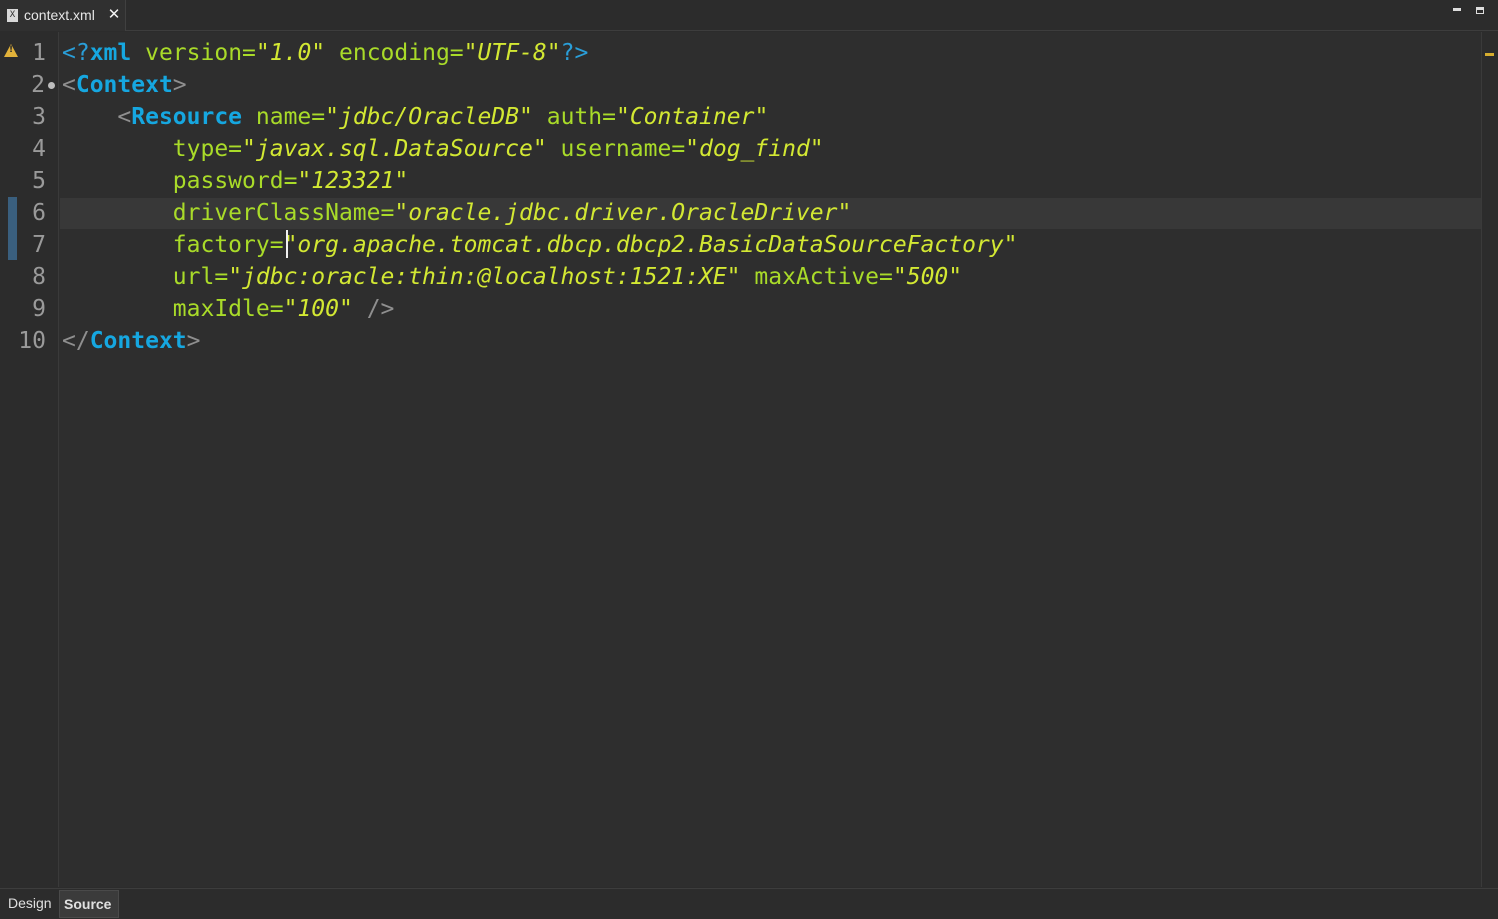 Image resolution: width=1498 pixels, height=919 pixels. What do you see at coordinates (1489, 459) in the screenshot?
I see `overview-ruler` at bounding box center [1489, 459].